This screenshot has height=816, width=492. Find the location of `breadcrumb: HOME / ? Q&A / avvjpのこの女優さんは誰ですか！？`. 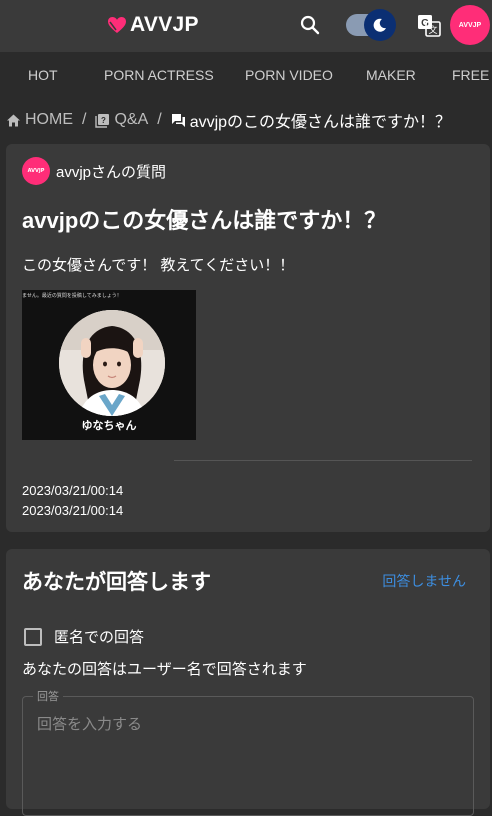

breadcrumb: HOME / ? Q&A / avvjpのこの女優さんは誰ですか！？ is located at coordinates (249, 120).